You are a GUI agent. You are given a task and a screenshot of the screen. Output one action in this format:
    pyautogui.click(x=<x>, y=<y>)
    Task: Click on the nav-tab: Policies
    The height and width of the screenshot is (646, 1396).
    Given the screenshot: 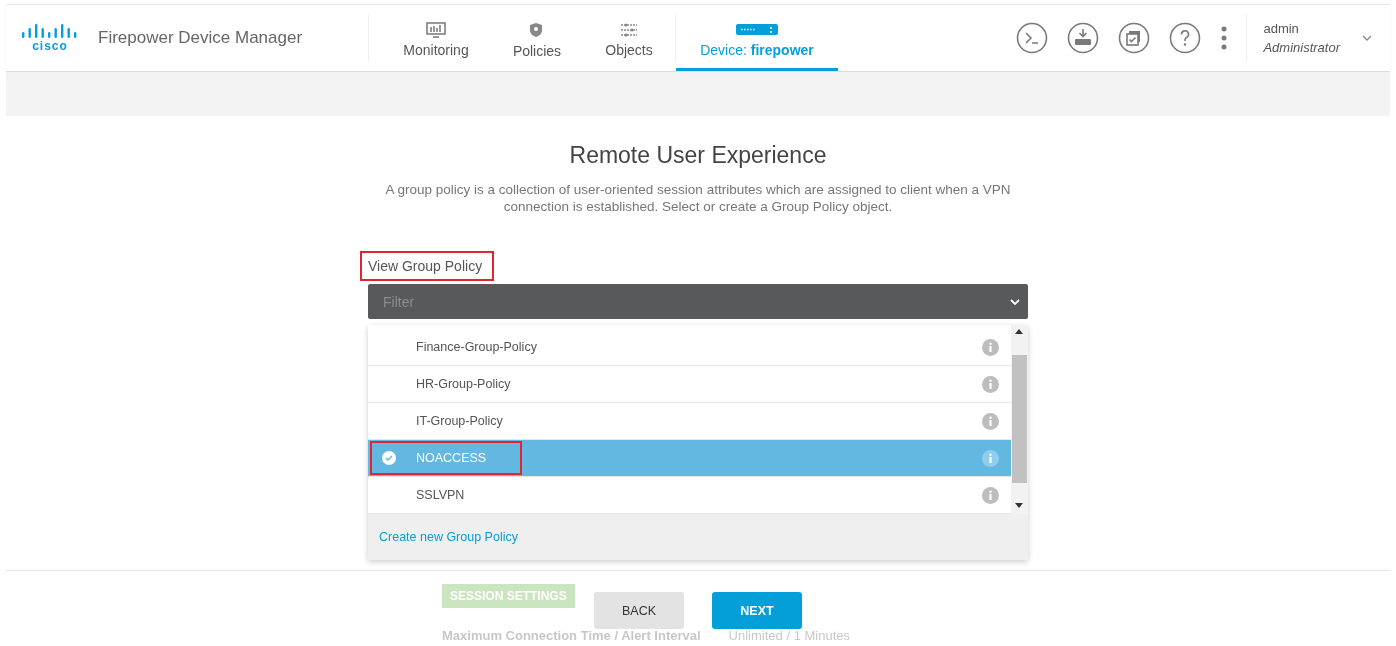 What is the action you would take?
    pyautogui.click(x=537, y=38)
    